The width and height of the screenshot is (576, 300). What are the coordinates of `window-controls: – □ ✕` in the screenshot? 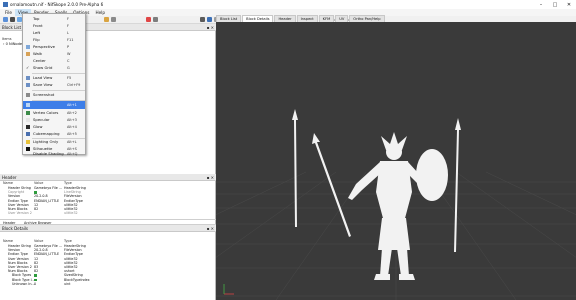 It's located at (555, 4).